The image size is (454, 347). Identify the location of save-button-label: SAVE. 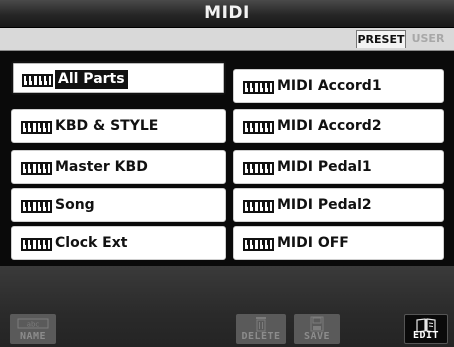
(317, 336).